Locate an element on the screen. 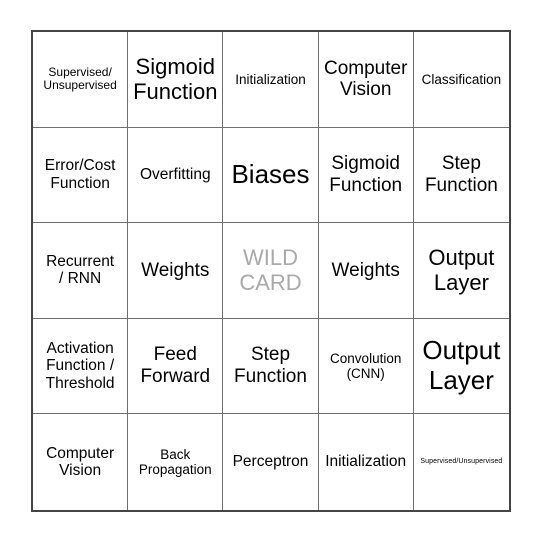 This screenshot has width=544, height=544. bingo-cell-label: Feed Forward is located at coordinates (175, 366).